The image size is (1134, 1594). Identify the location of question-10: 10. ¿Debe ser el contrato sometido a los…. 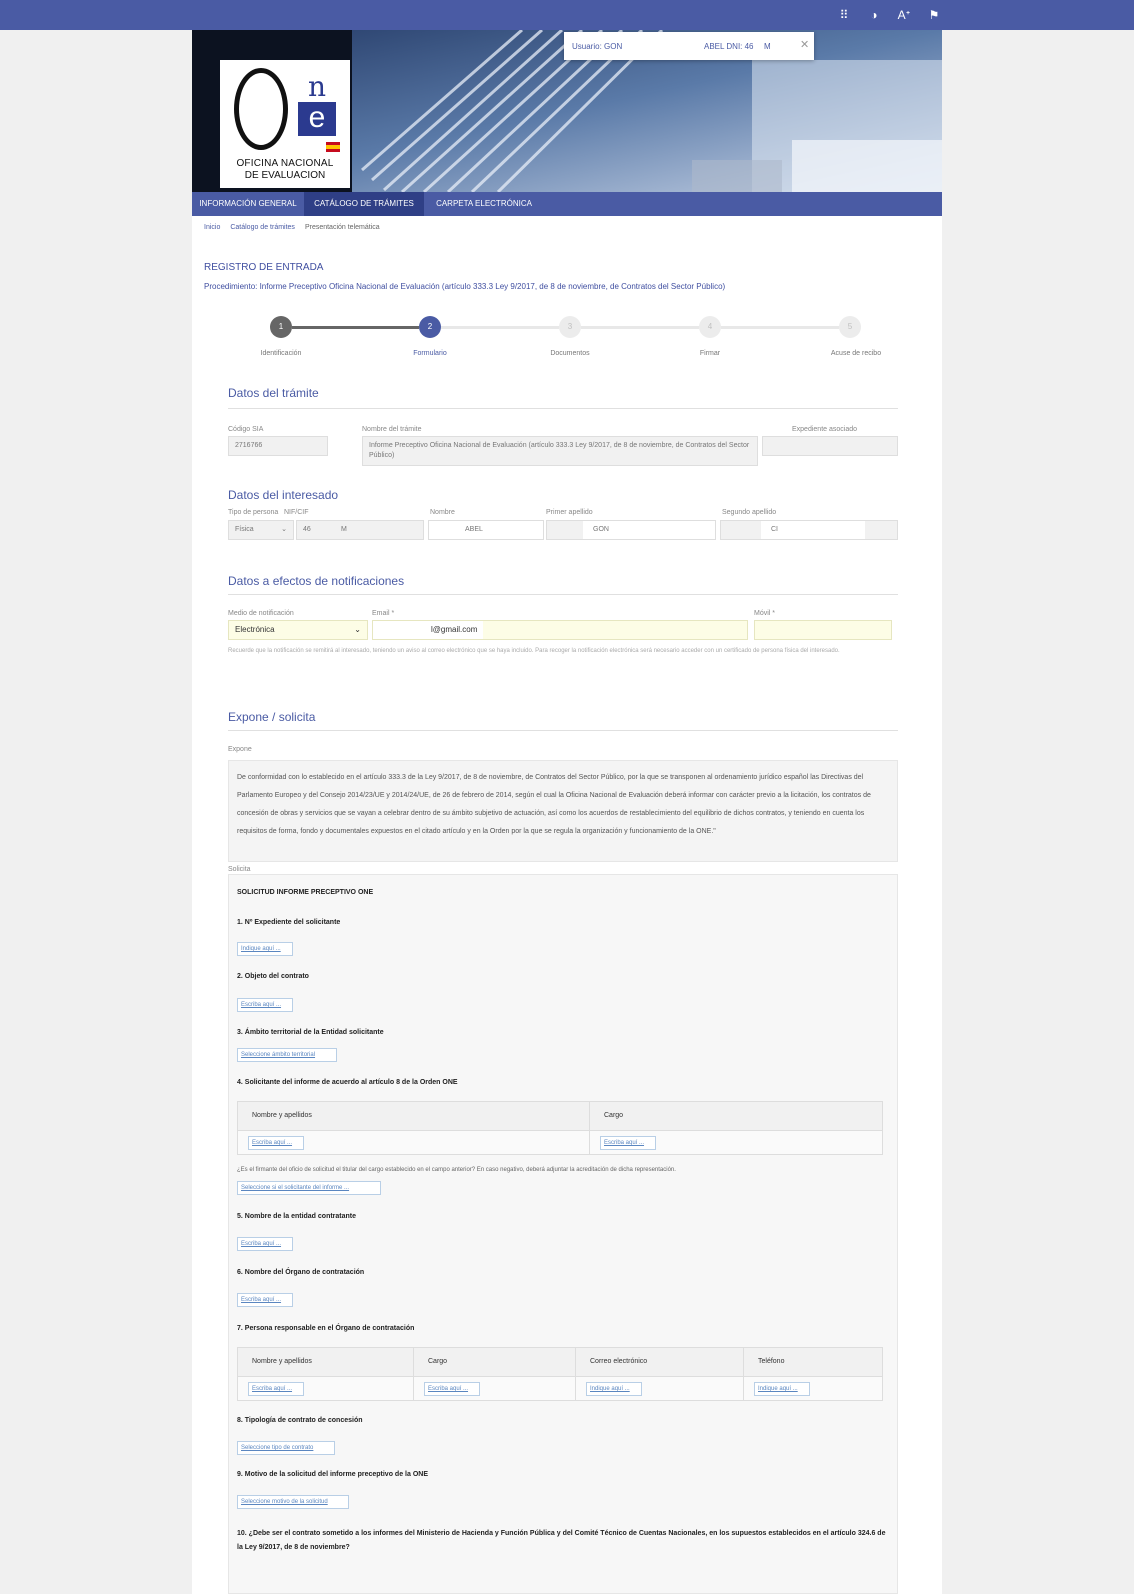
(561, 1540).